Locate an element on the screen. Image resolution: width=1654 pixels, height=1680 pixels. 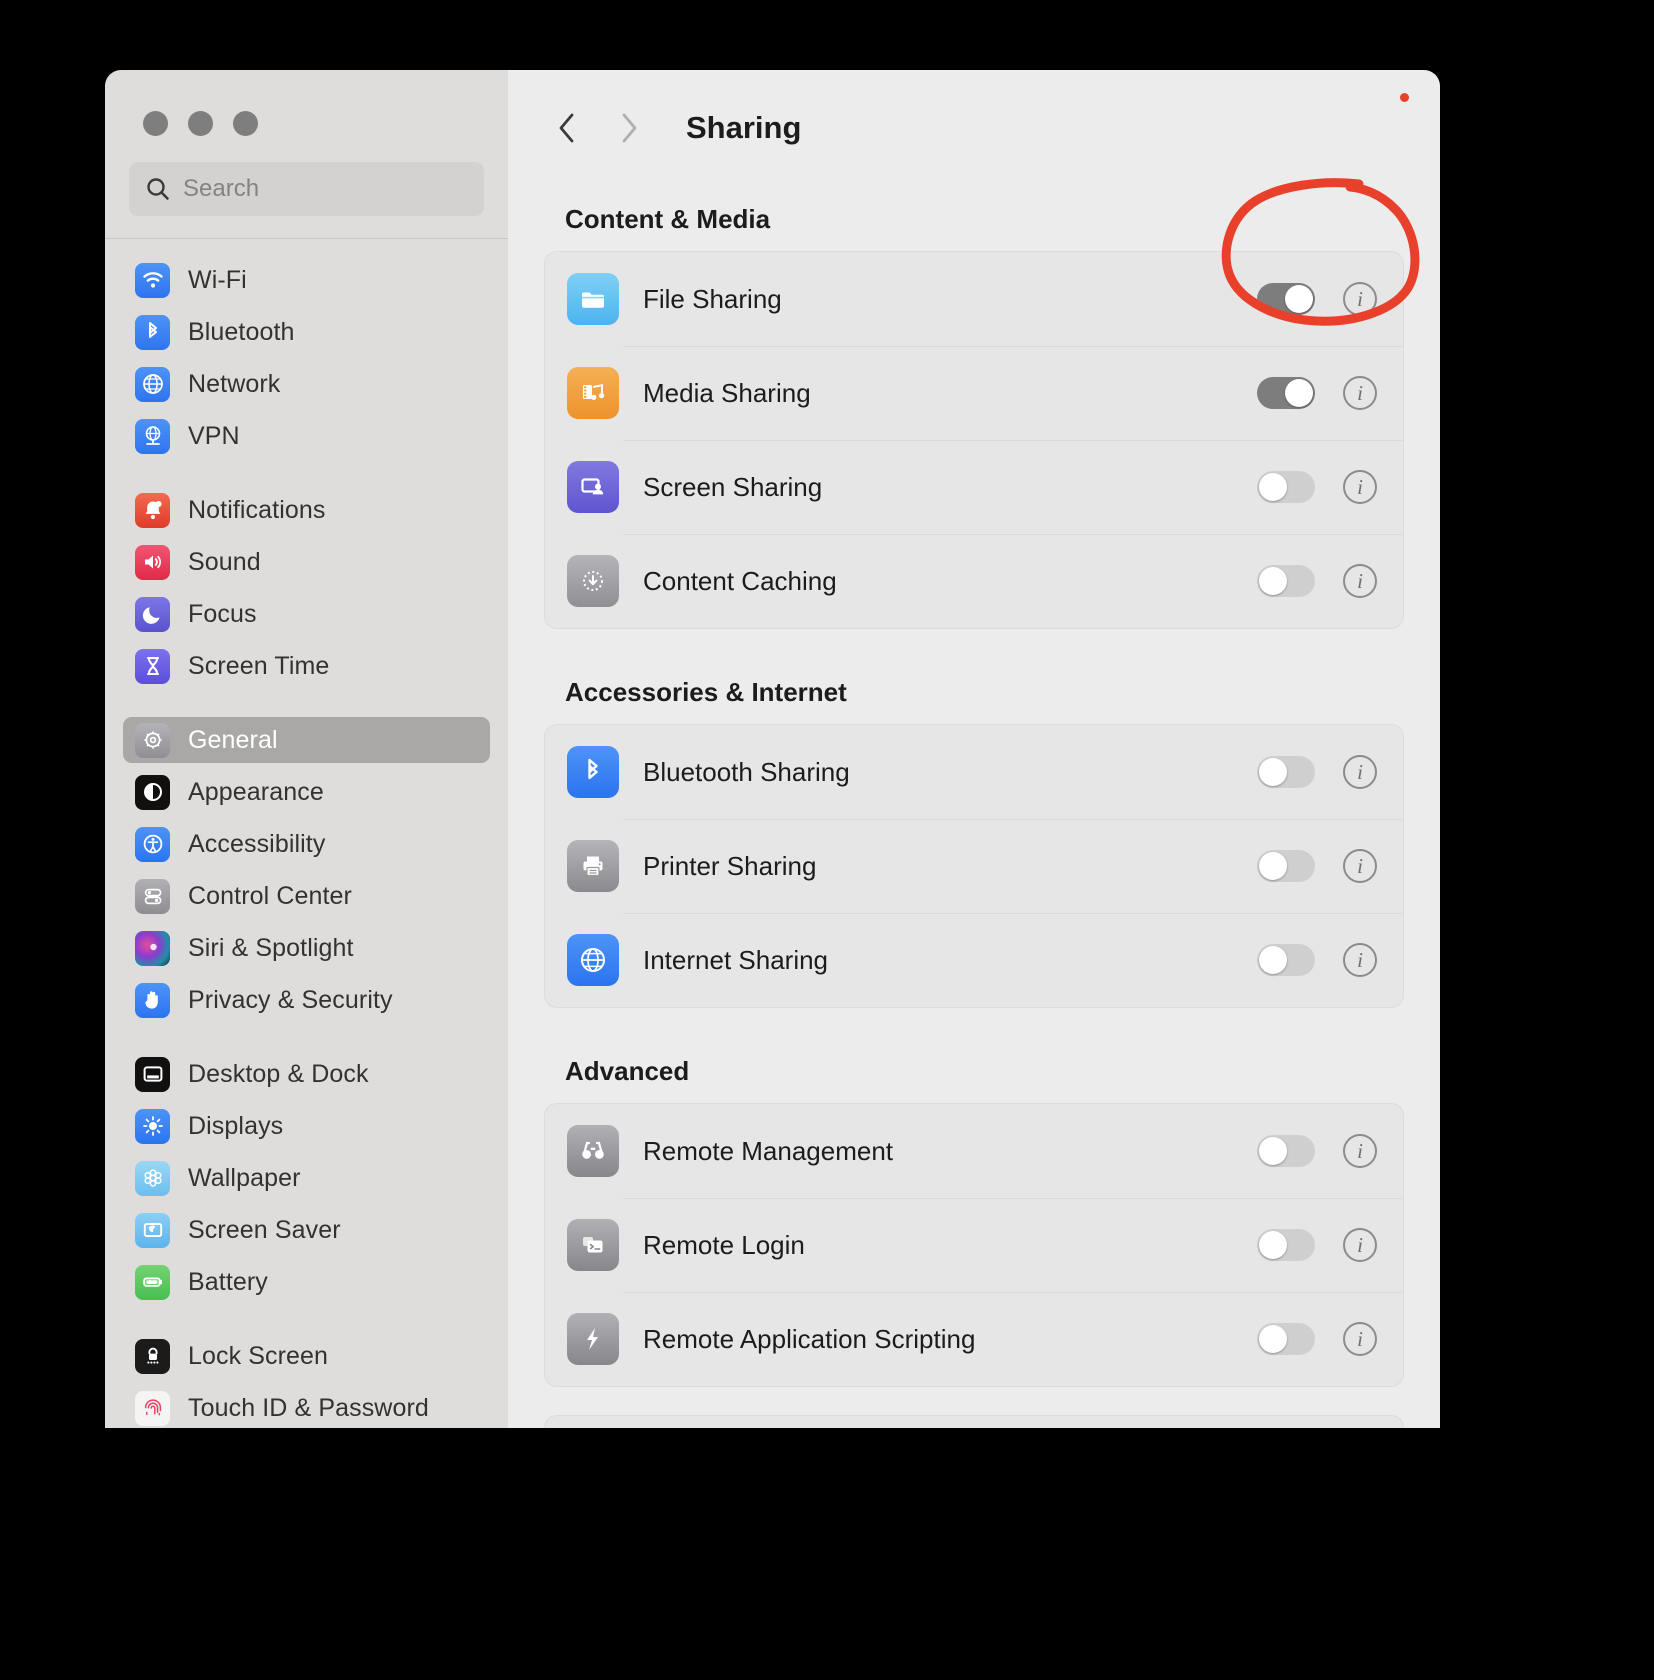
hourglass-icon is located at coordinates (152, 666).